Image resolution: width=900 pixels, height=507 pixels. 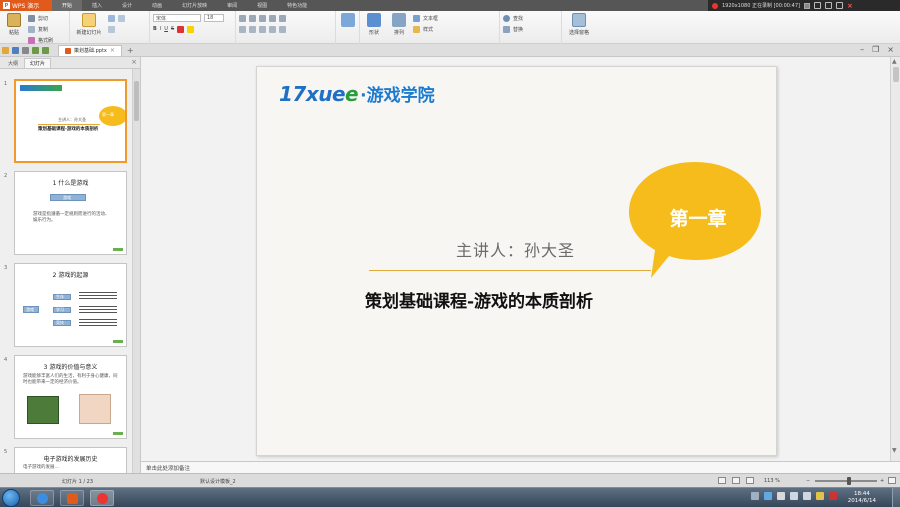 I want to click on volume-icon, so click(x=807, y=496).